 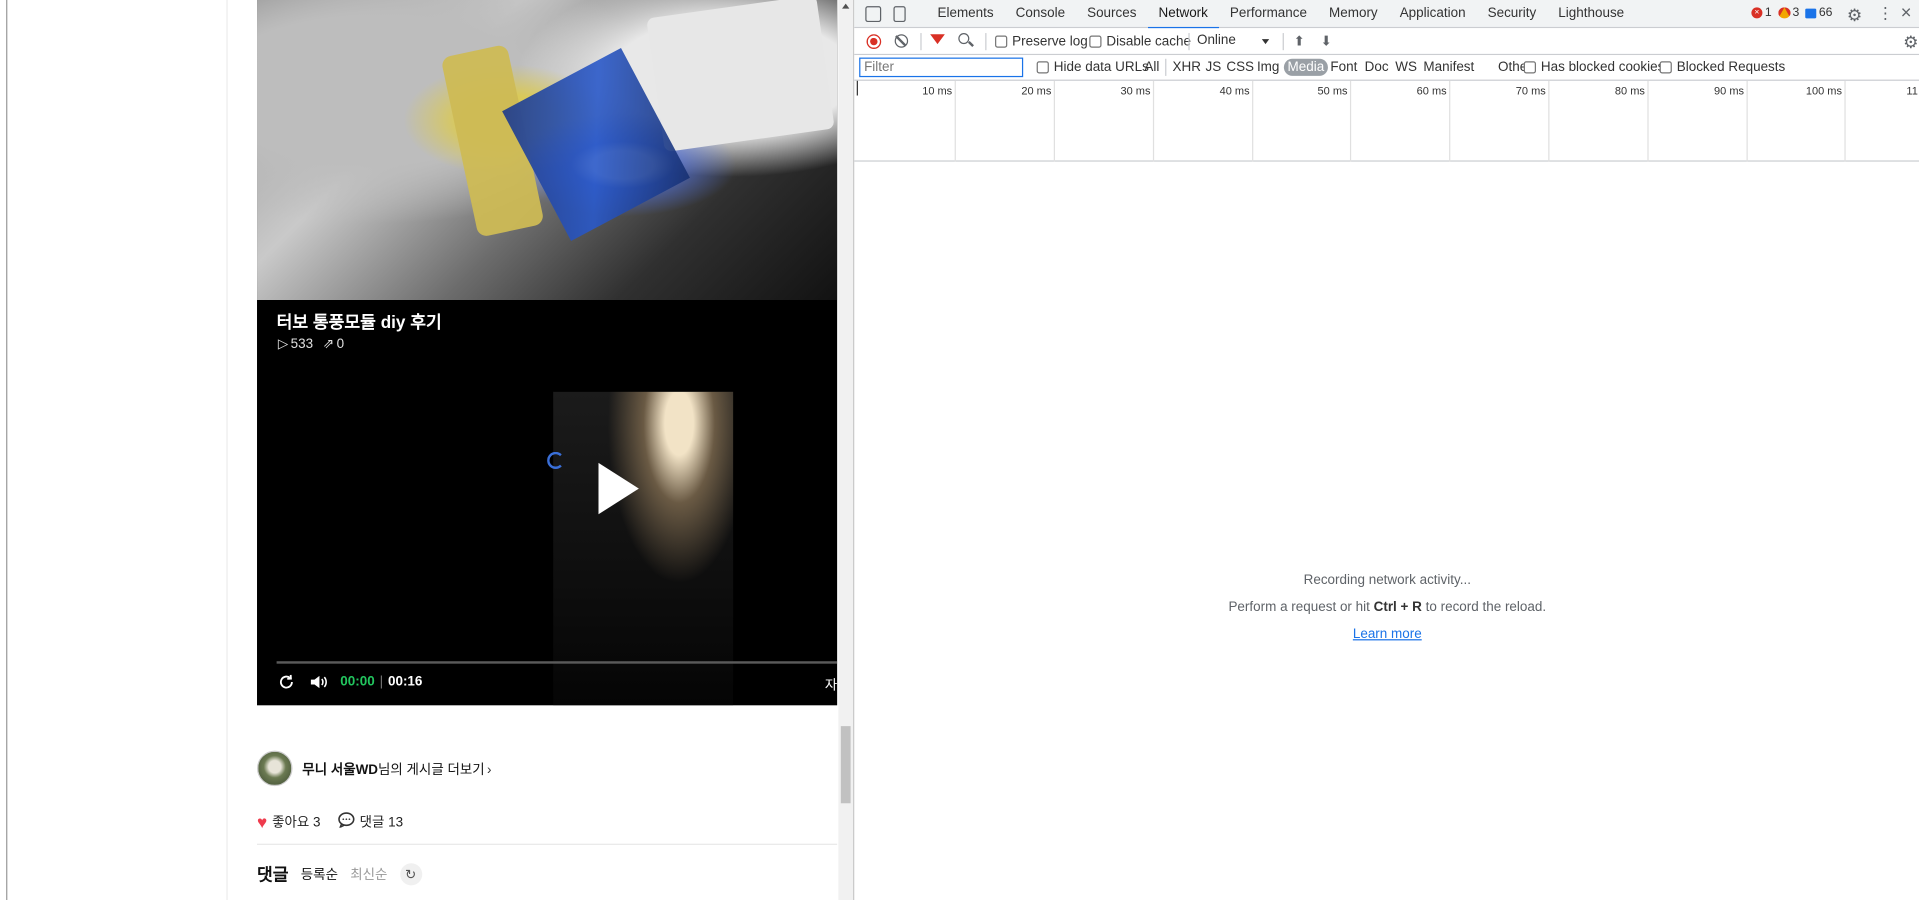 I want to click on console-badges: × 1 3 66, so click(x=1791, y=13).